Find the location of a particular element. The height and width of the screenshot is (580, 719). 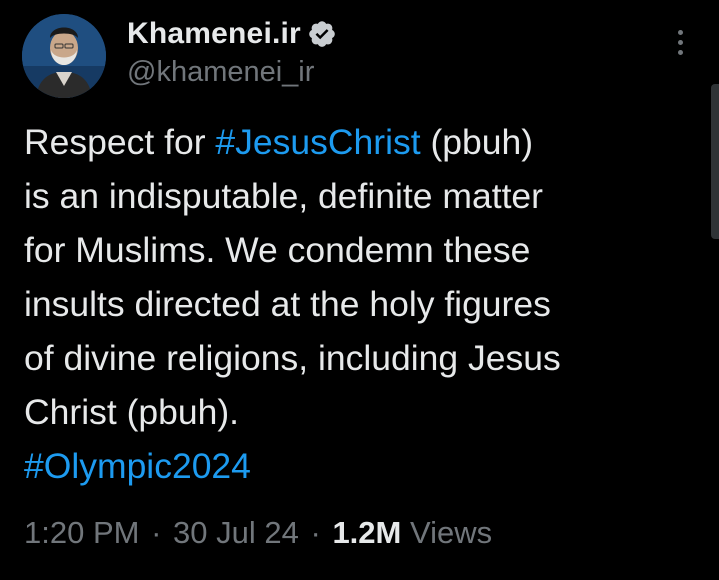

verified-badge-icon is located at coordinates (322, 34).